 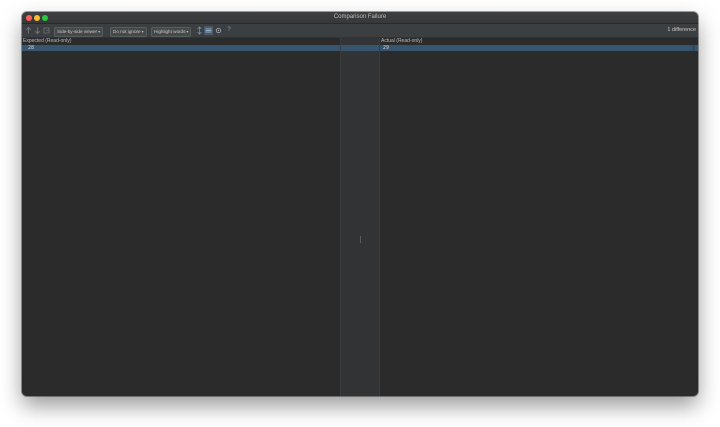 I want to click on viewer-mode-dropdown: Side-by-side viewer▾, so click(x=79, y=31).